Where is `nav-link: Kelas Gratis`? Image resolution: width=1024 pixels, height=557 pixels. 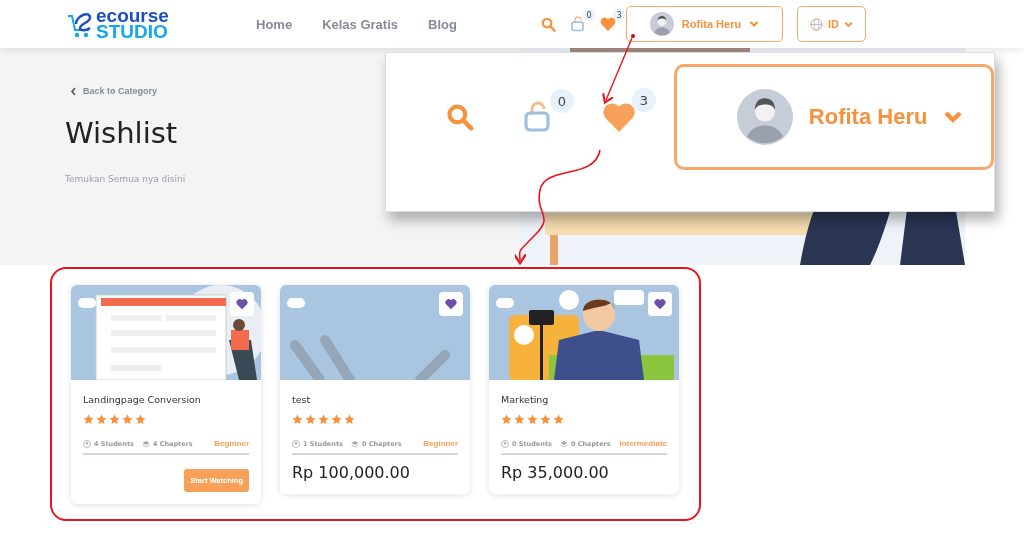 nav-link: Kelas Gratis is located at coordinates (360, 24).